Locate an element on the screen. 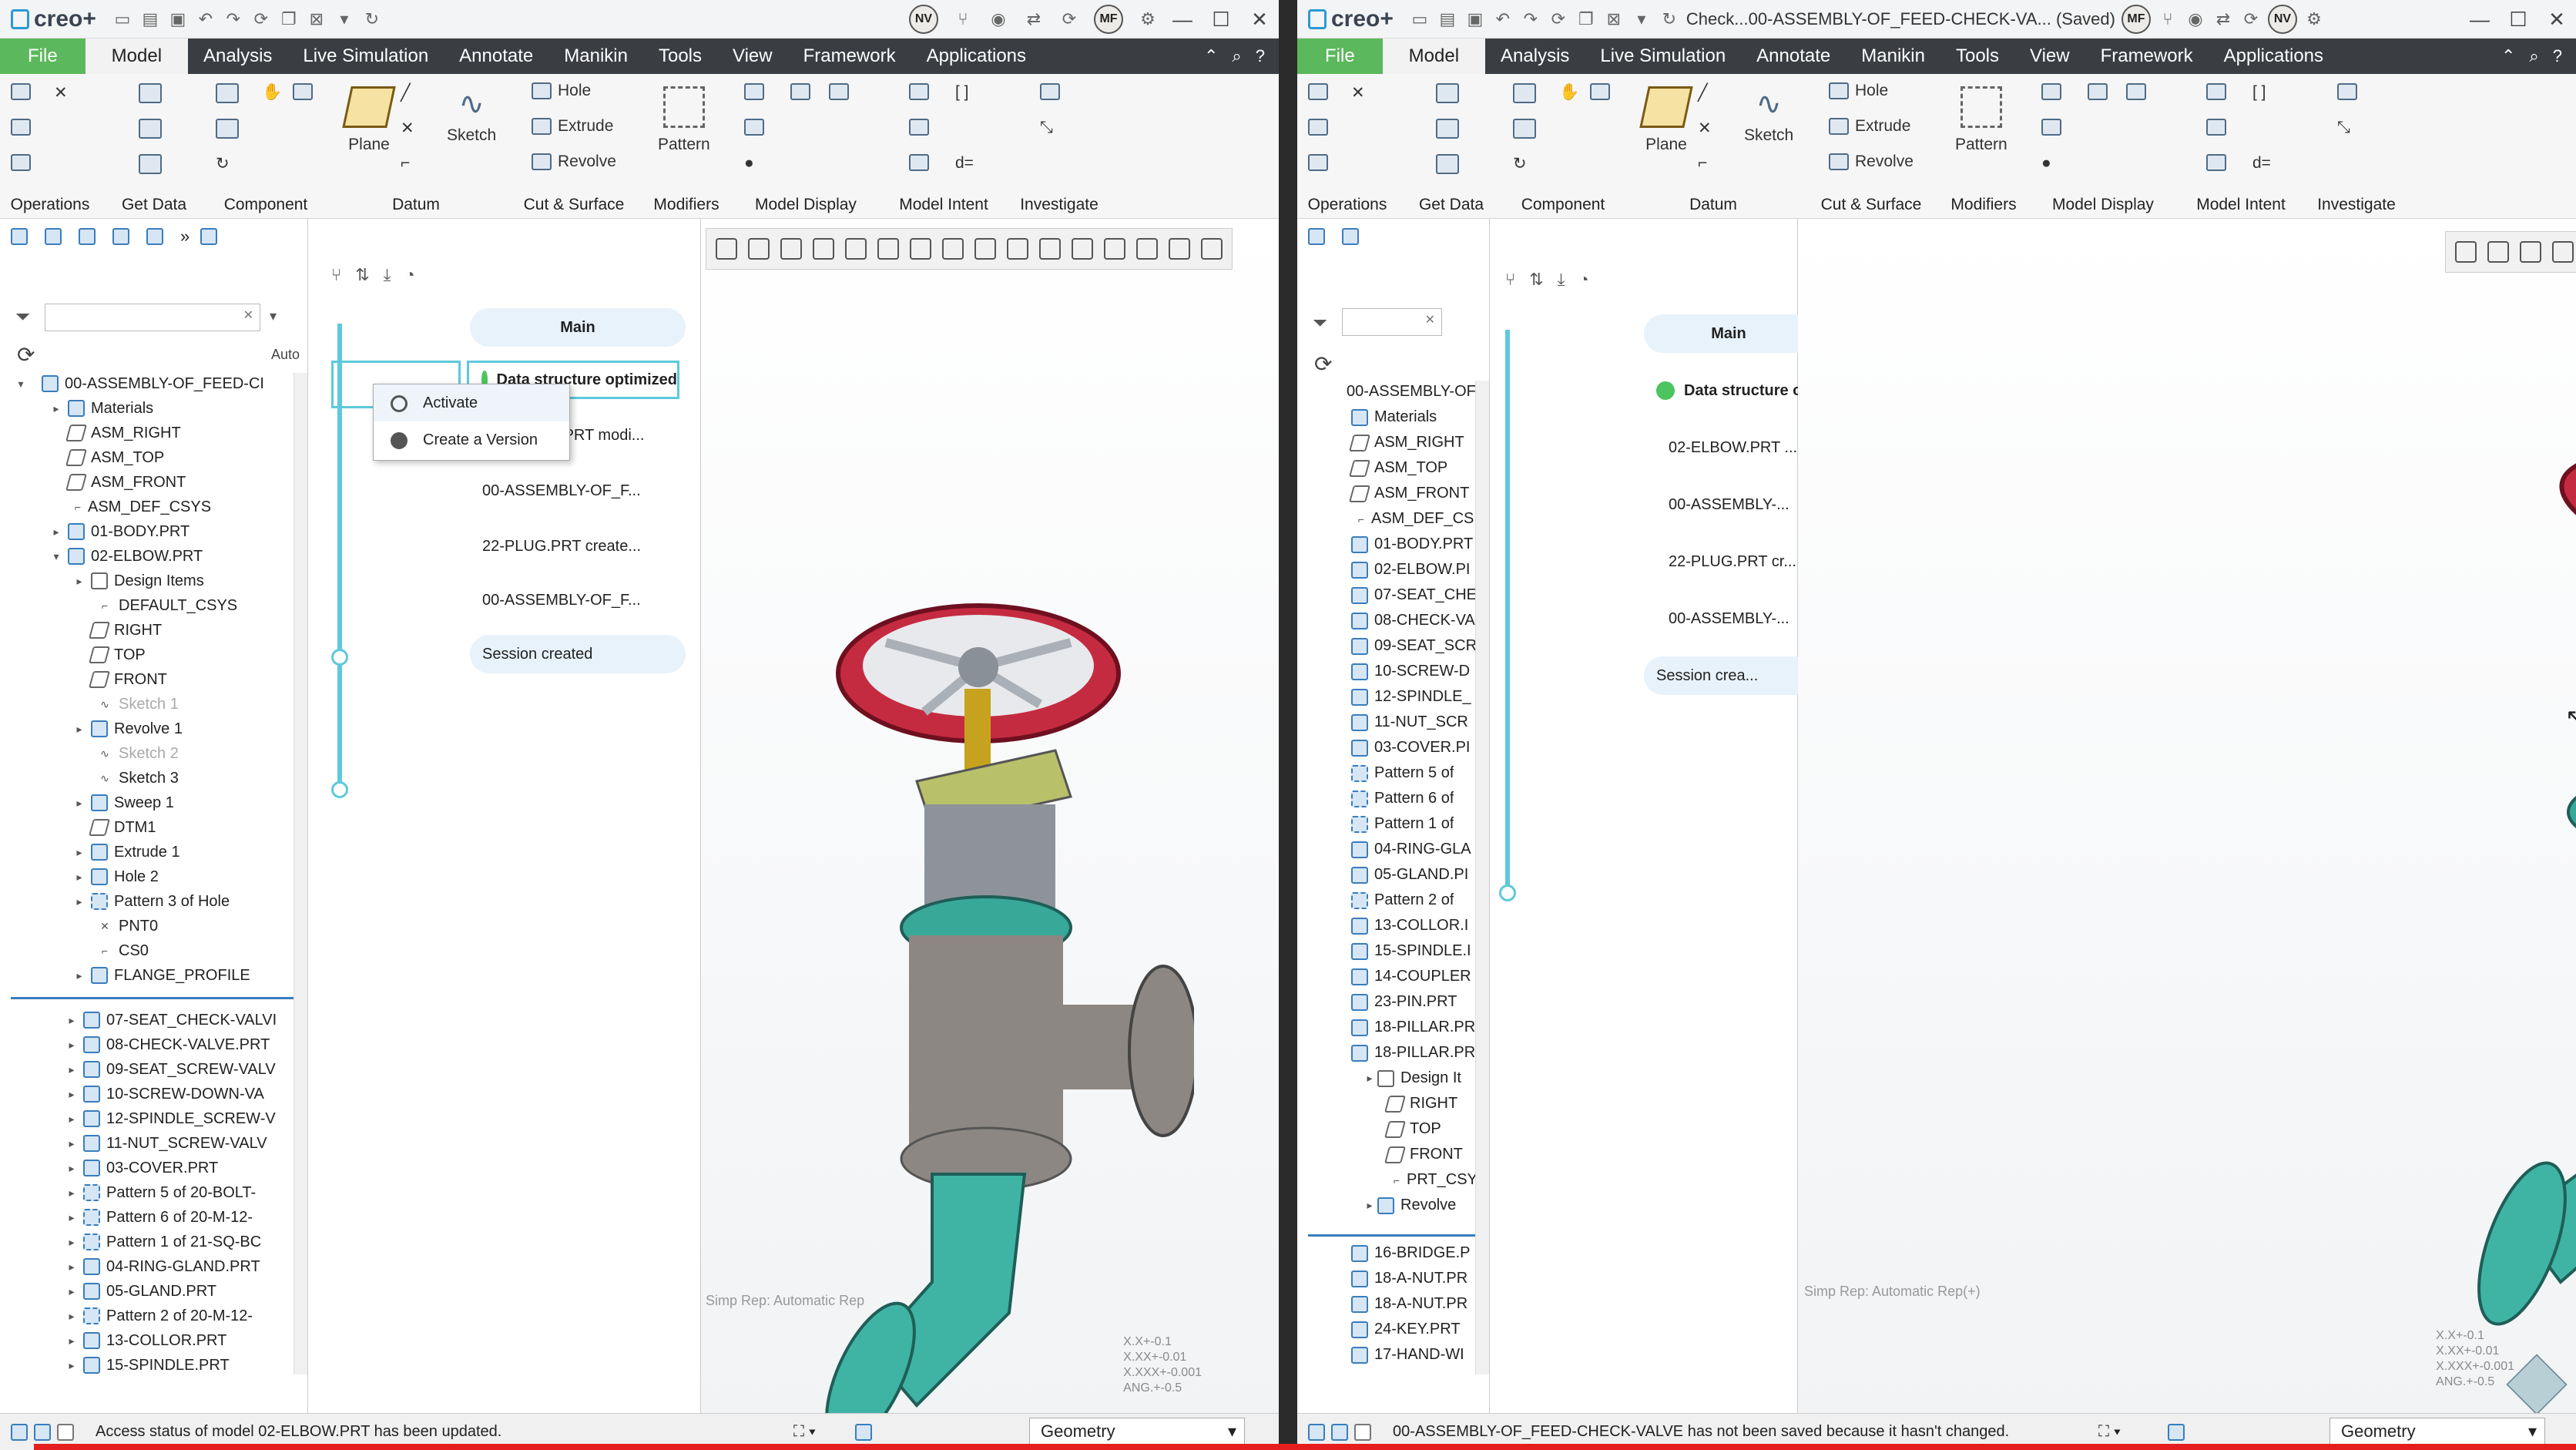 This screenshot has height=1450, width=2576. redo-icon: ↷ is located at coordinates (1530, 19).